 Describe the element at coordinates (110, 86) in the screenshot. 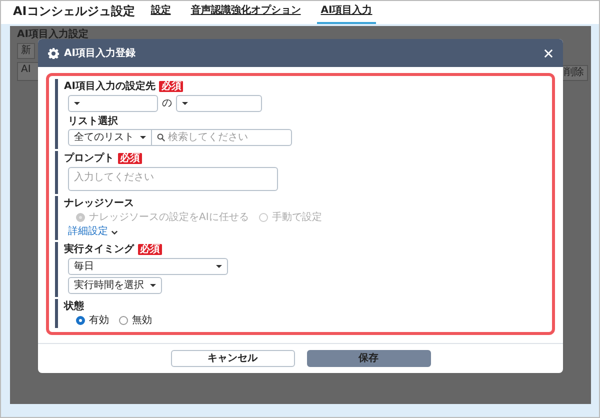

I see `field-label: AI項目入力の設定先` at that location.